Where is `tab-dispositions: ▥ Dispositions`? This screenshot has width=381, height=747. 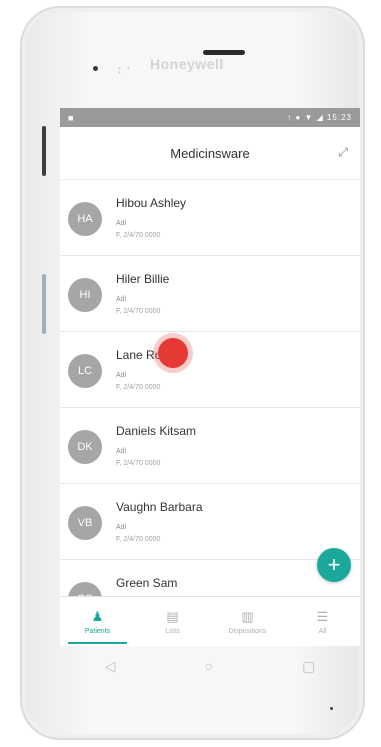 tab-dispositions: ▥ Dispositions is located at coordinates (247, 621).